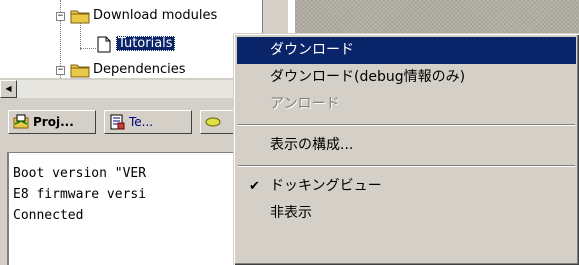  What do you see at coordinates (139, 69) in the screenshot?
I see `tree-item-dependencies: Dependencies` at bounding box center [139, 69].